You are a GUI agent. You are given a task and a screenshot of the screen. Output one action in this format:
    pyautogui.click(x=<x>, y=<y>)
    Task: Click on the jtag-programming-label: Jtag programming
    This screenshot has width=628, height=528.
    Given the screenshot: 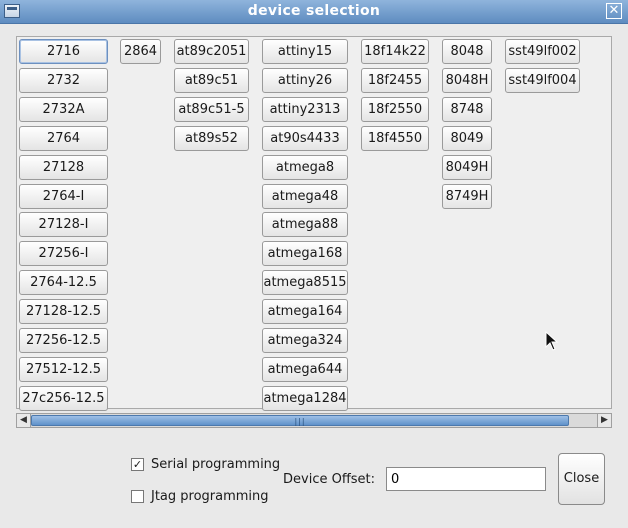 What is the action you would take?
    pyautogui.click(x=210, y=496)
    